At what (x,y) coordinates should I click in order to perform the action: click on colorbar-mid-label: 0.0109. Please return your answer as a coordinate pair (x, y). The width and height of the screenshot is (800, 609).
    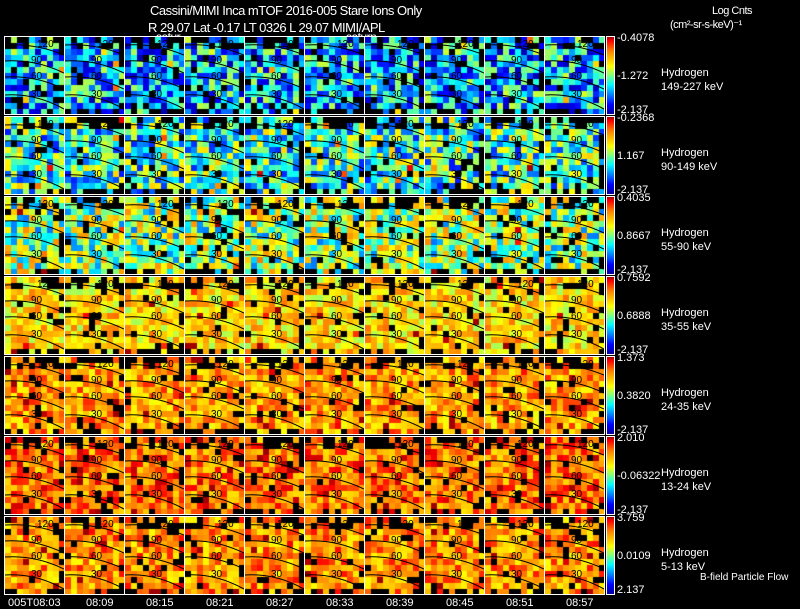
    Looking at the image, I should click on (634, 556).